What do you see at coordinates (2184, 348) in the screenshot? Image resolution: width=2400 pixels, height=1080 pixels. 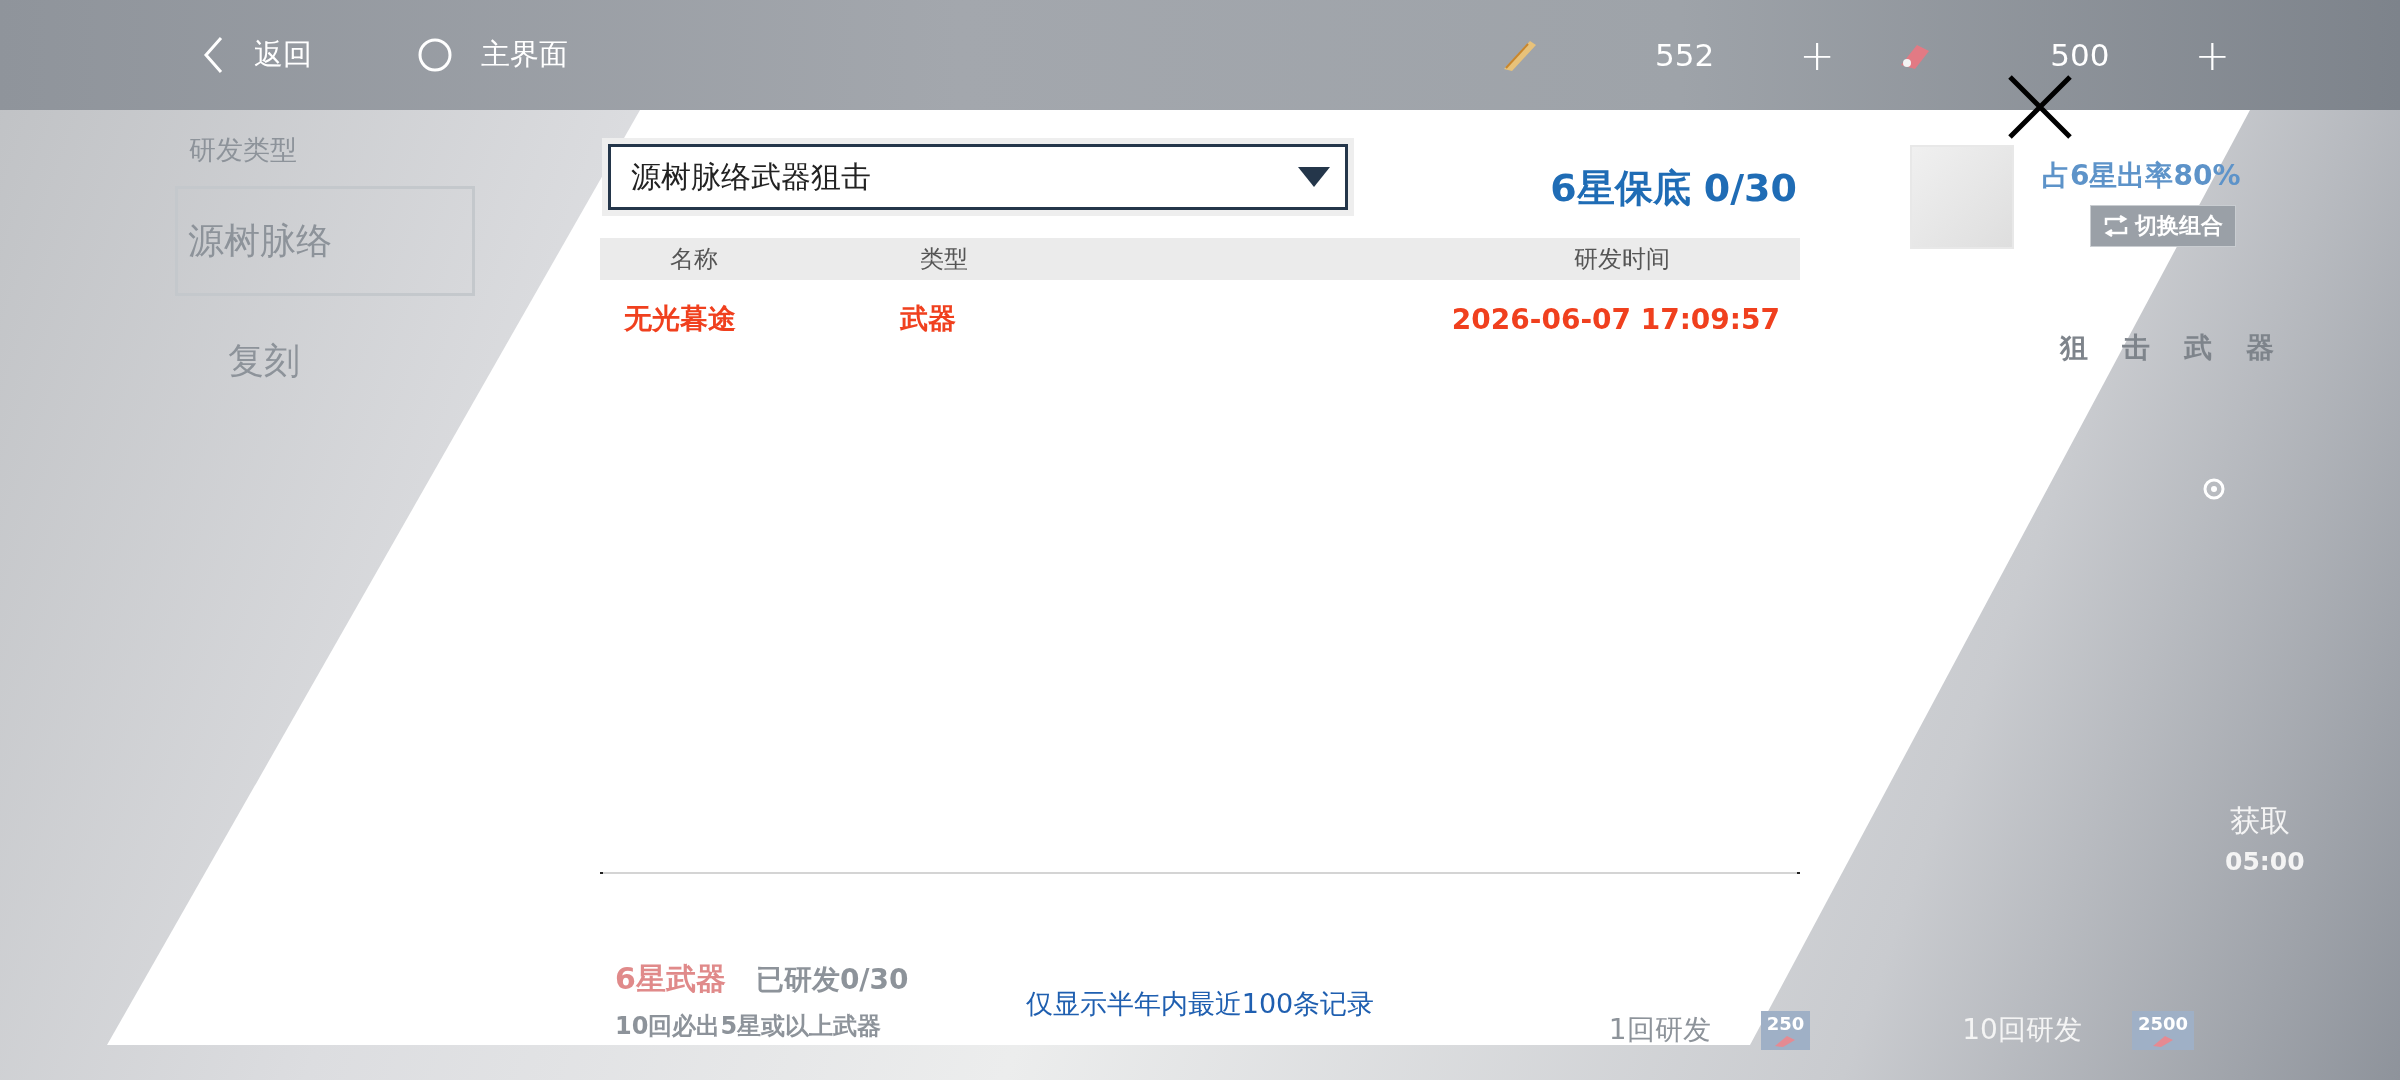 I see `weapon-type: 狙击武器` at bounding box center [2184, 348].